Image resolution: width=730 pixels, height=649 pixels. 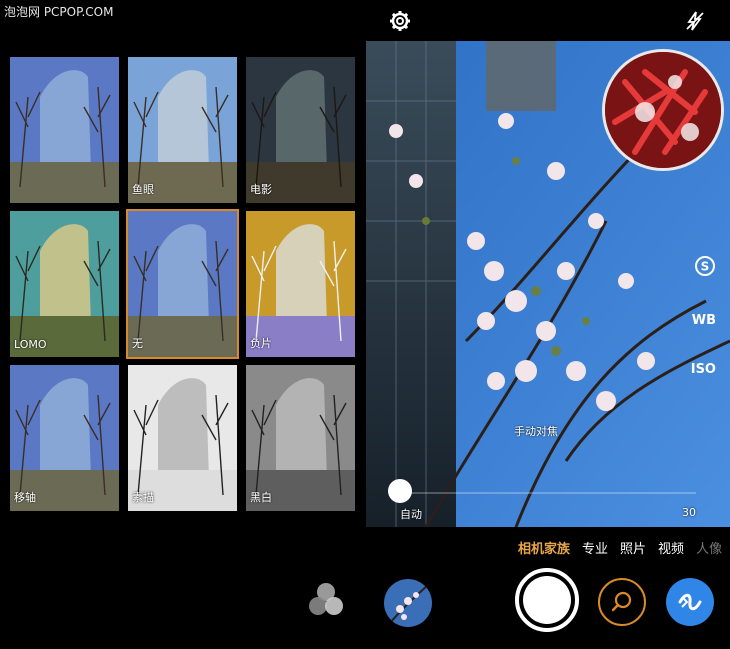 I want to click on shutter-inner, so click(x=547, y=600).